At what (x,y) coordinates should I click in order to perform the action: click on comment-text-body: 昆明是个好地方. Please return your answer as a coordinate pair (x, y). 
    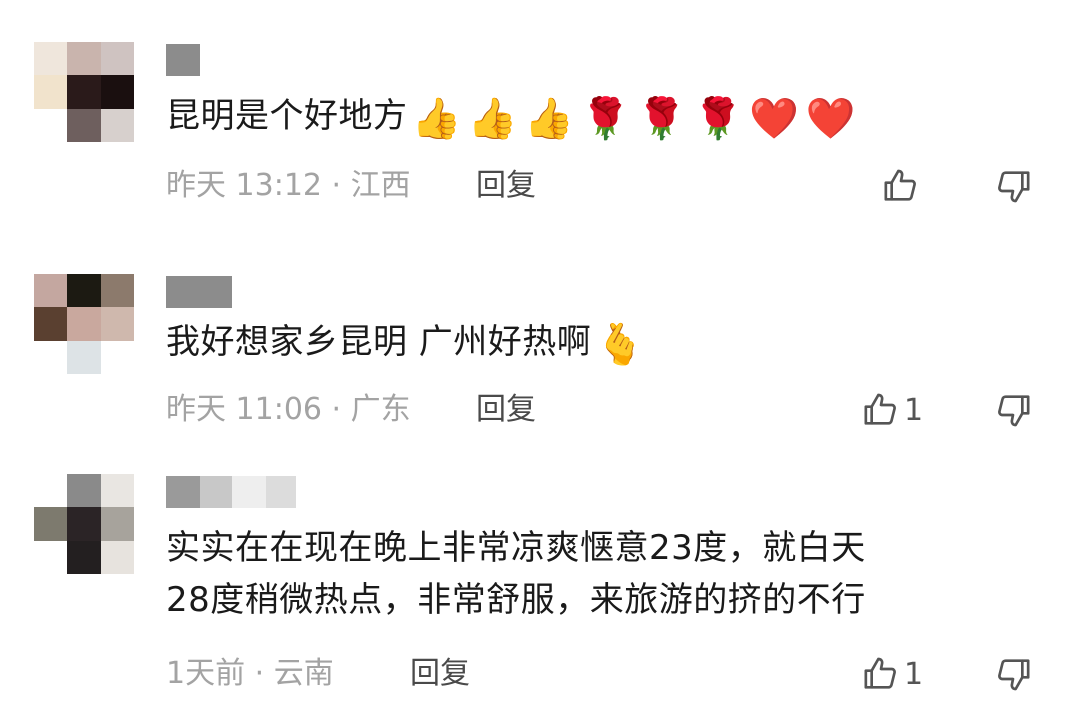
    Looking at the image, I should click on (287, 116).